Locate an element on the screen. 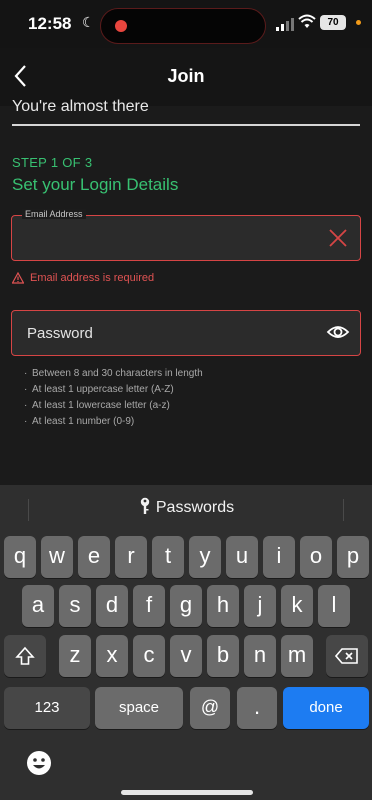 The width and height of the screenshot is (372, 800). key-m: m is located at coordinates (297, 656).